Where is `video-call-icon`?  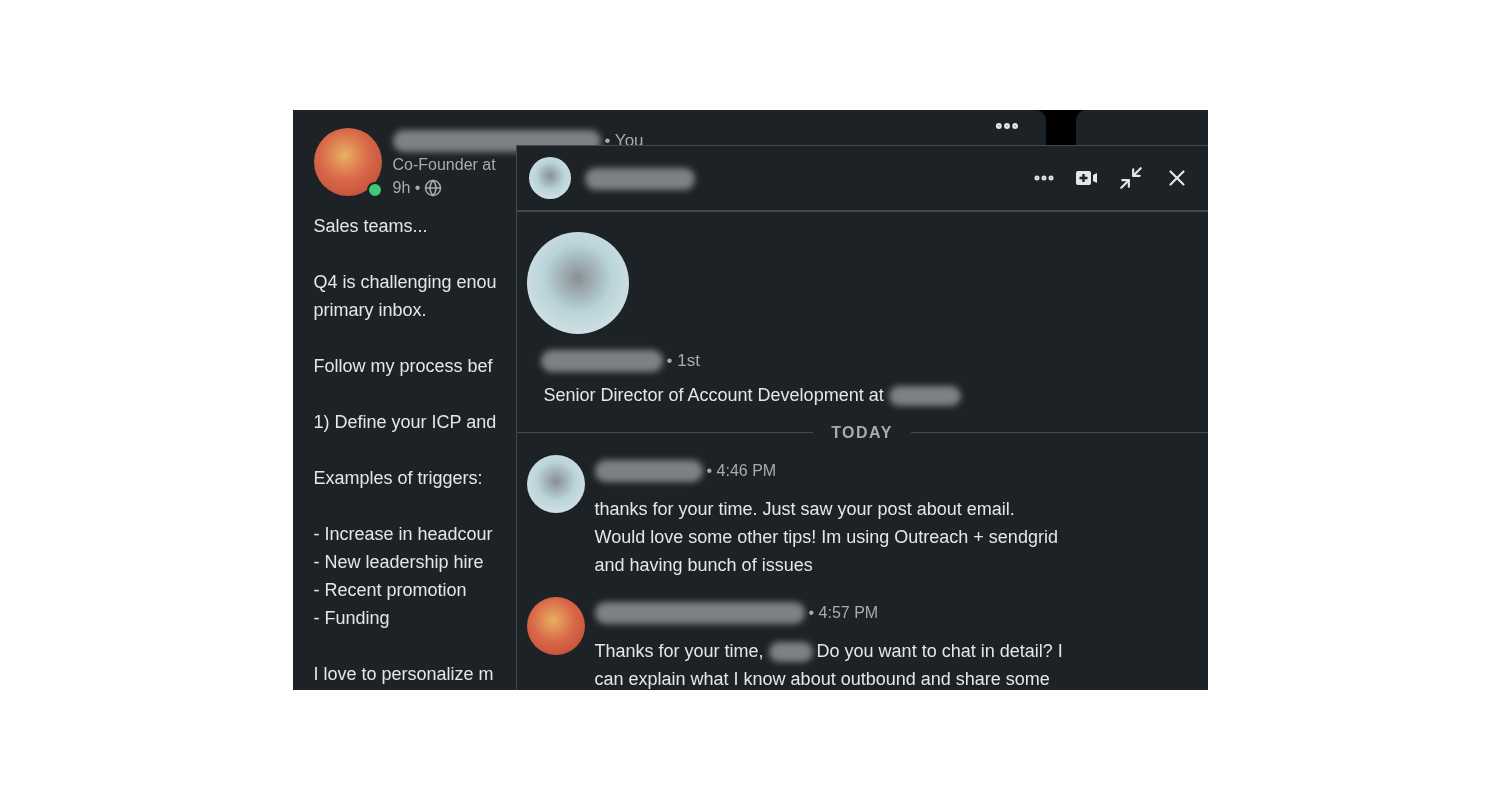
video-call-icon is located at coordinates (1086, 178).